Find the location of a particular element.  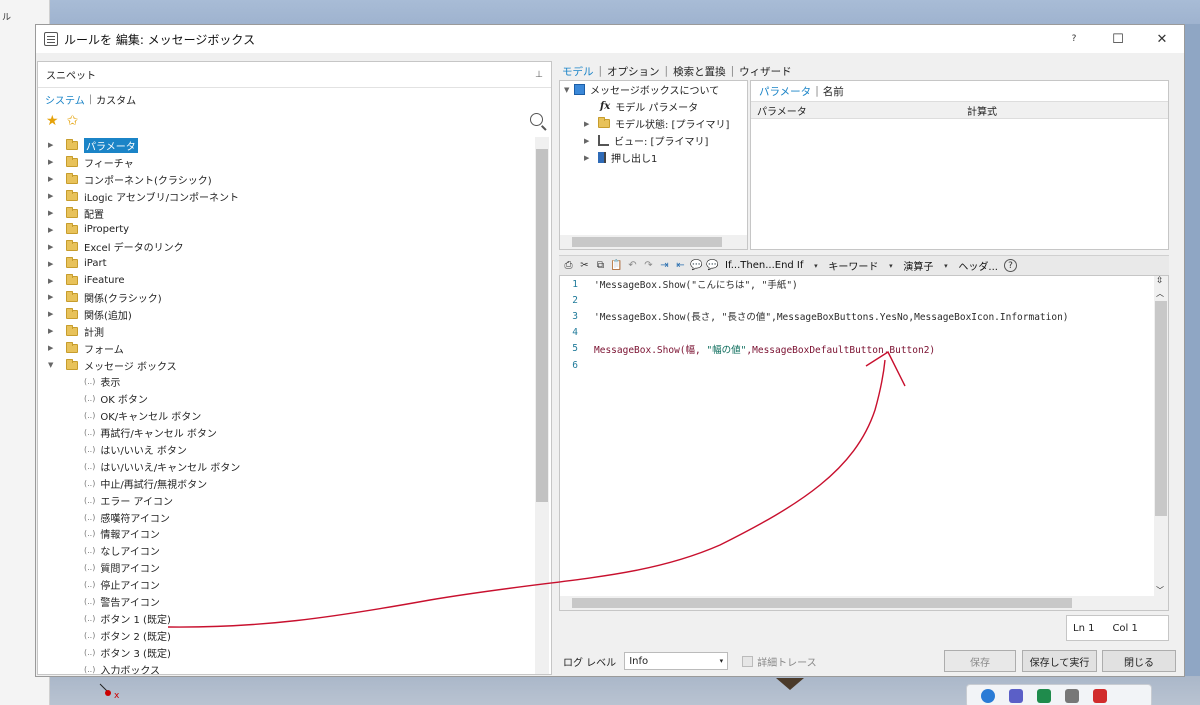

snippet-folder: ▶ 関係(クラシック) is located at coordinates (286, 297).